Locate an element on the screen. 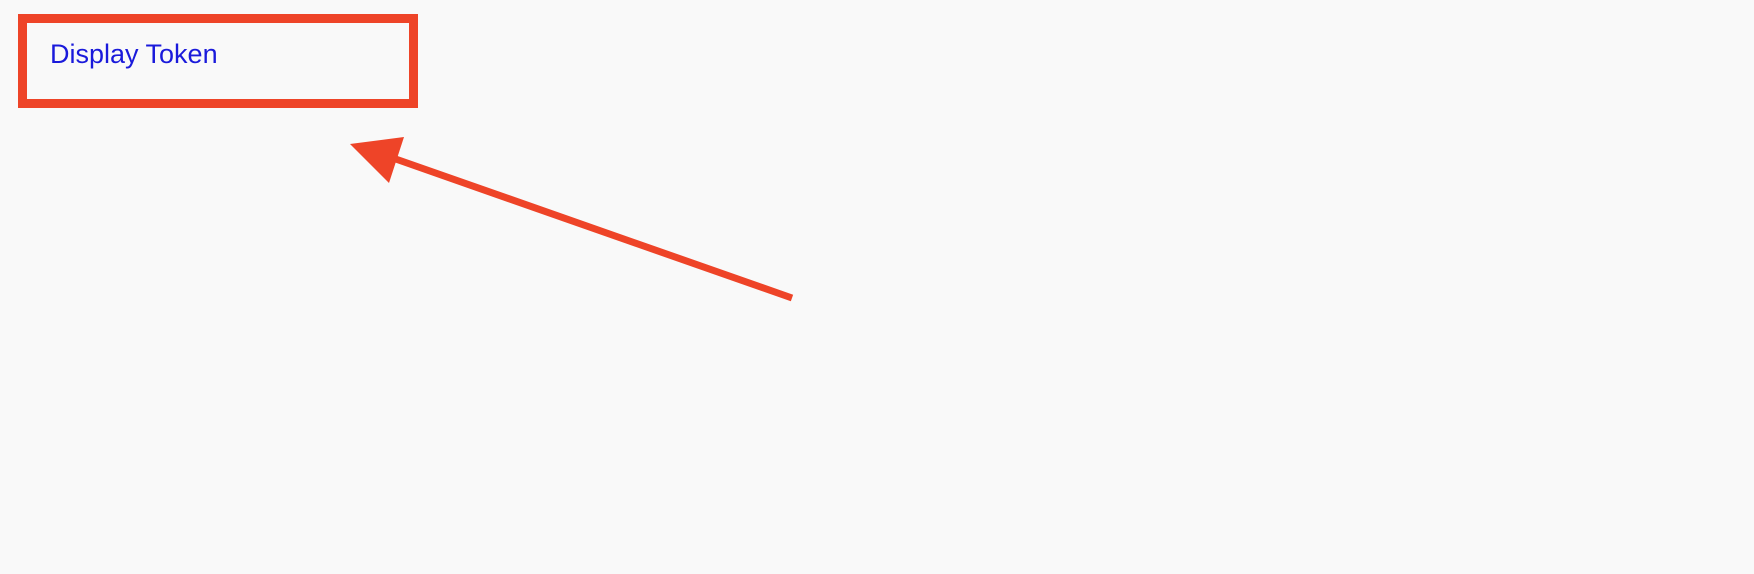 Image resolution: width=1754 pixels, height=574 pixels. arrow-shaft is located at coordinates (591, 227).